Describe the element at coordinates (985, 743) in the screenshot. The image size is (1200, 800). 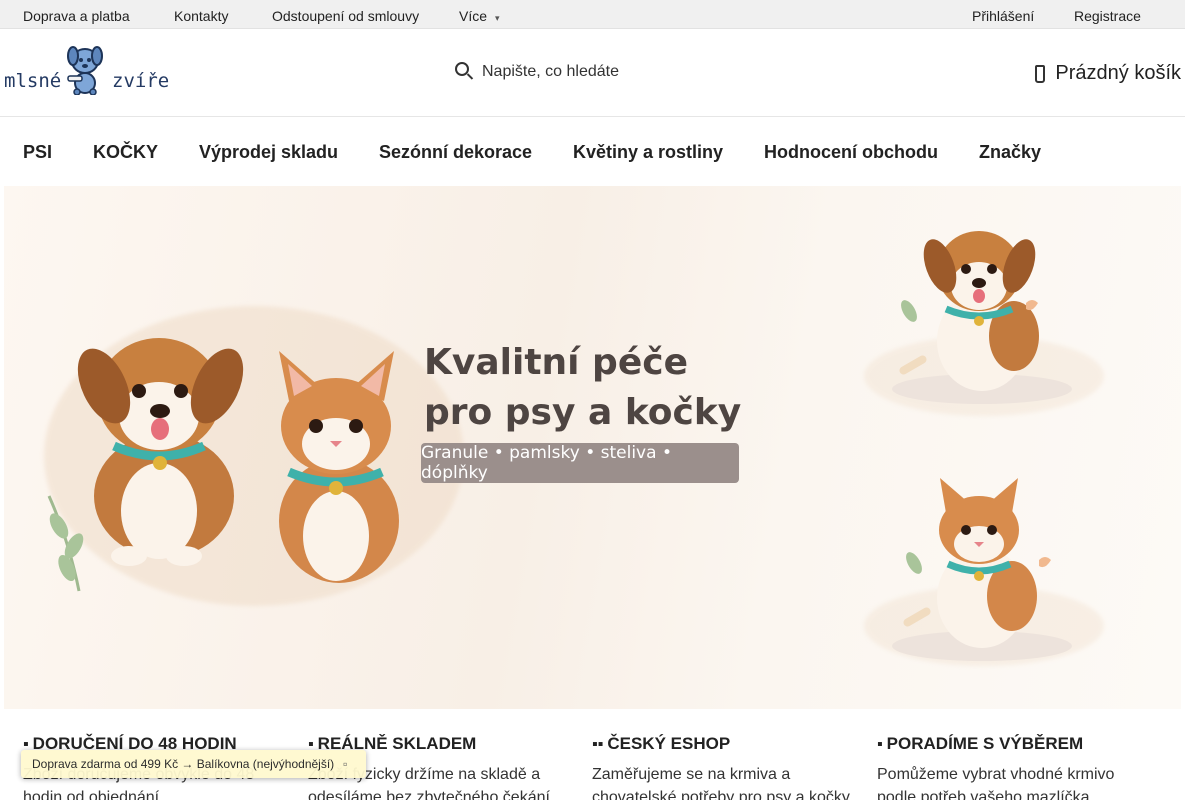
I see `usp-title-text: PORADÍME S VÝBĚREM` at that location.